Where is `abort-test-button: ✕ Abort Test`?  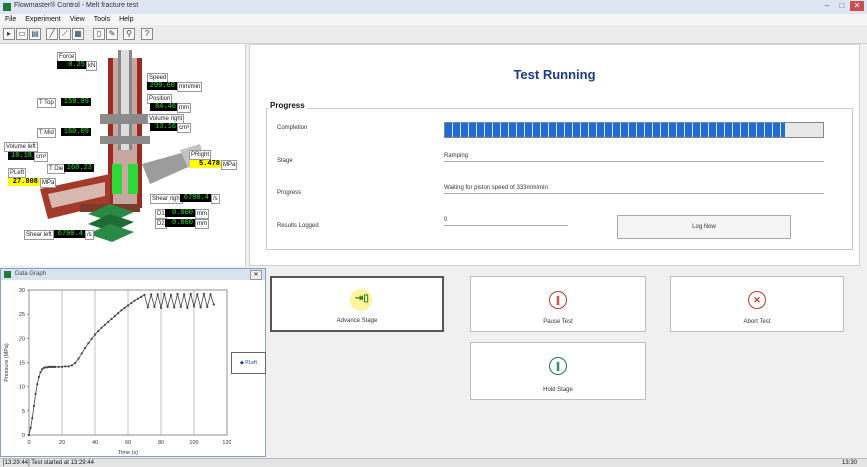 abort-test-button: ✕ Abort Test is located at coordinates (757, 304).